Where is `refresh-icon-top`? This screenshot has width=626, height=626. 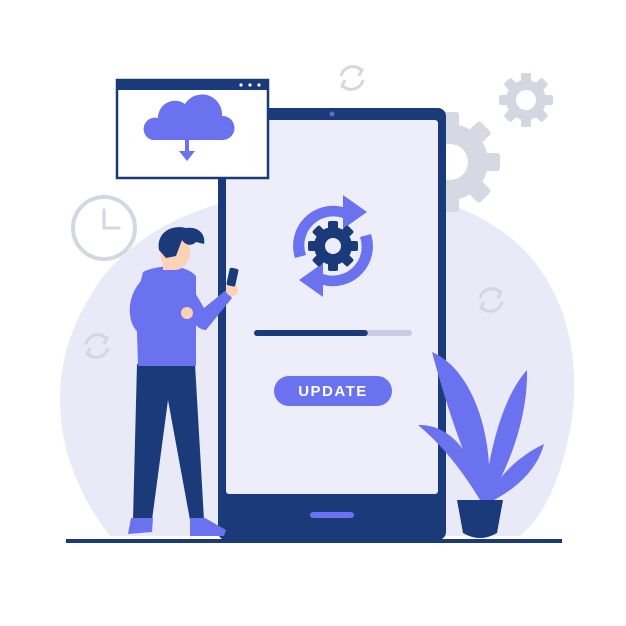 refresh-icon-top is located at coordinates (352, 78).